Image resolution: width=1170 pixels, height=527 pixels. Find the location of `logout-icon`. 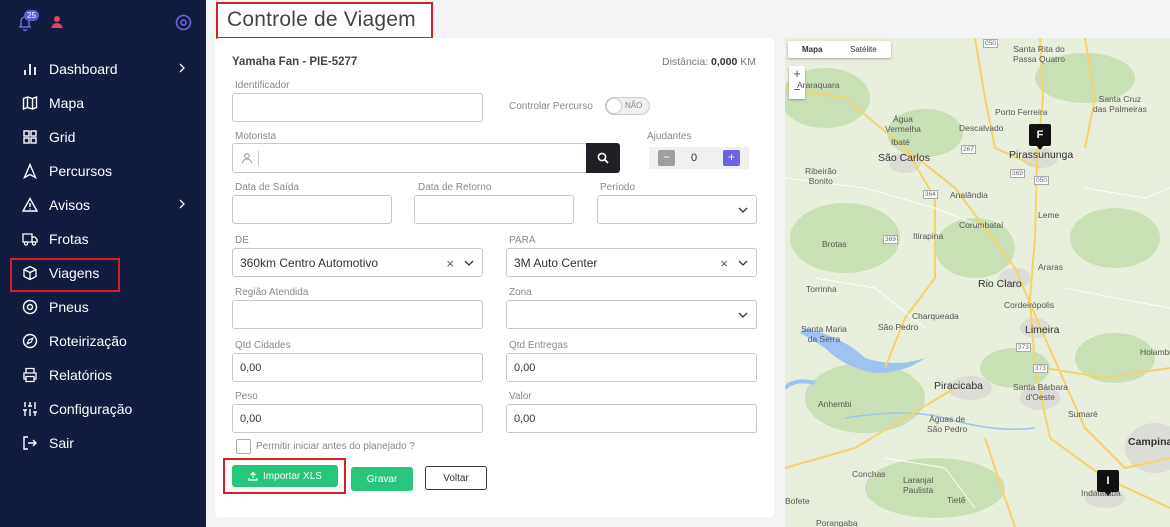

logout-icon is located at coordinates (30, 443).